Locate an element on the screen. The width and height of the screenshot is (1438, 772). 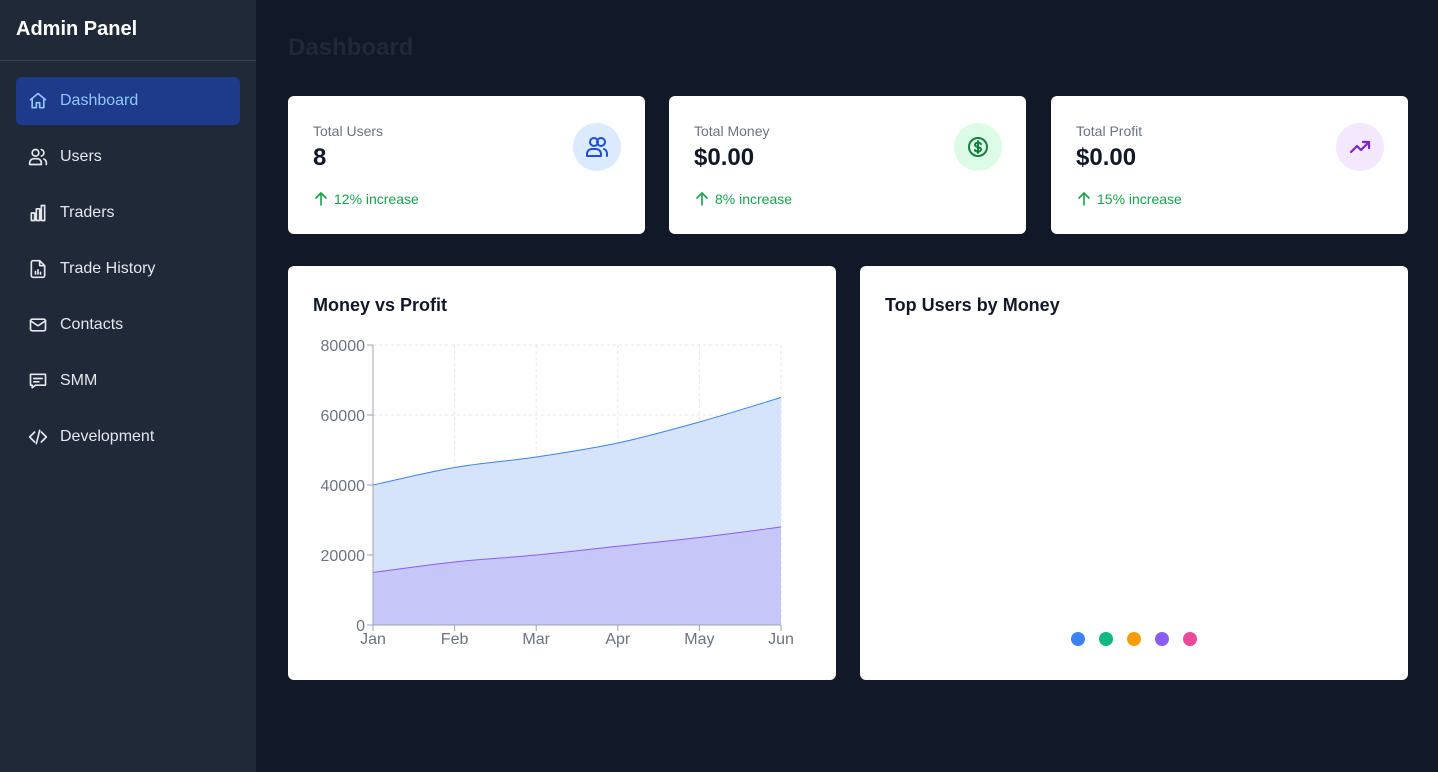
page-title: Dashboard is located at coordinates (351, 47).